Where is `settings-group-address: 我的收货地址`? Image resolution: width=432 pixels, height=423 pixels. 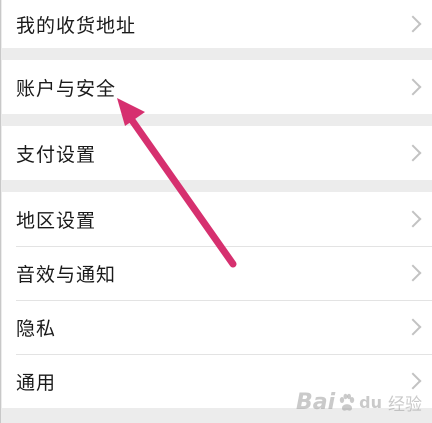
settings-group-address: 我的收货地址 is located at coordinates (217, 24).